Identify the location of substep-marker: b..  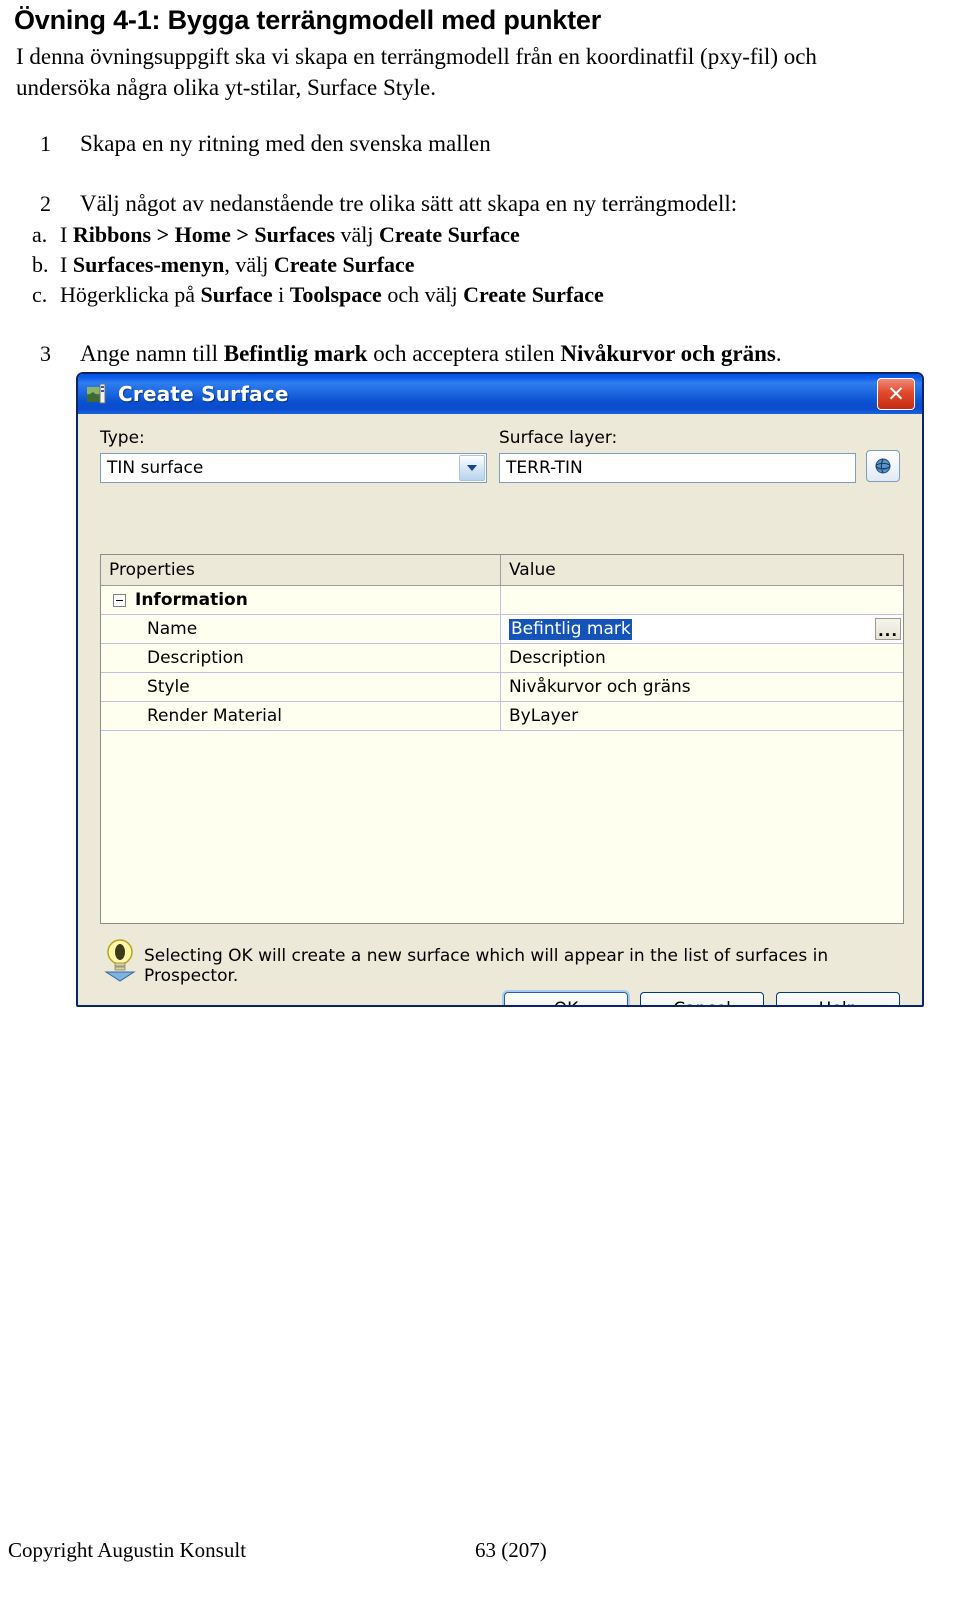
(40, 264).